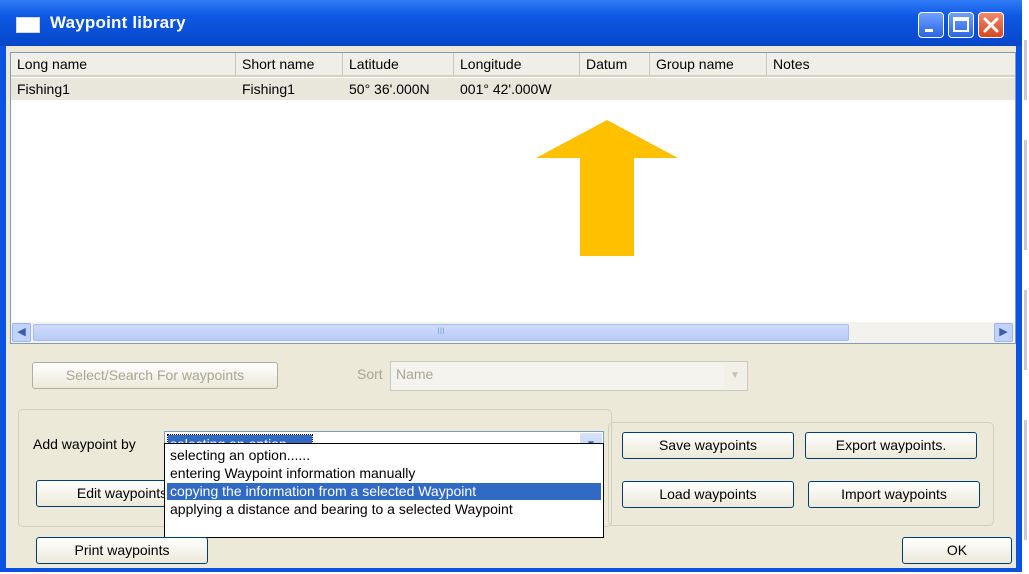 This screenshot has width=1029, height=574. I want to click on save-waypoints-button: Save waypoints, so click(708, 445).